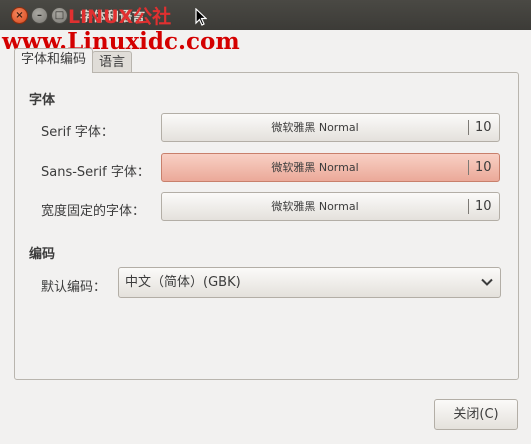 The height and width of the screenshot is (444, 531). Describe the element at coordinates (39, 15) in the screenshot. I see `window-minimize-button: –` at that location.